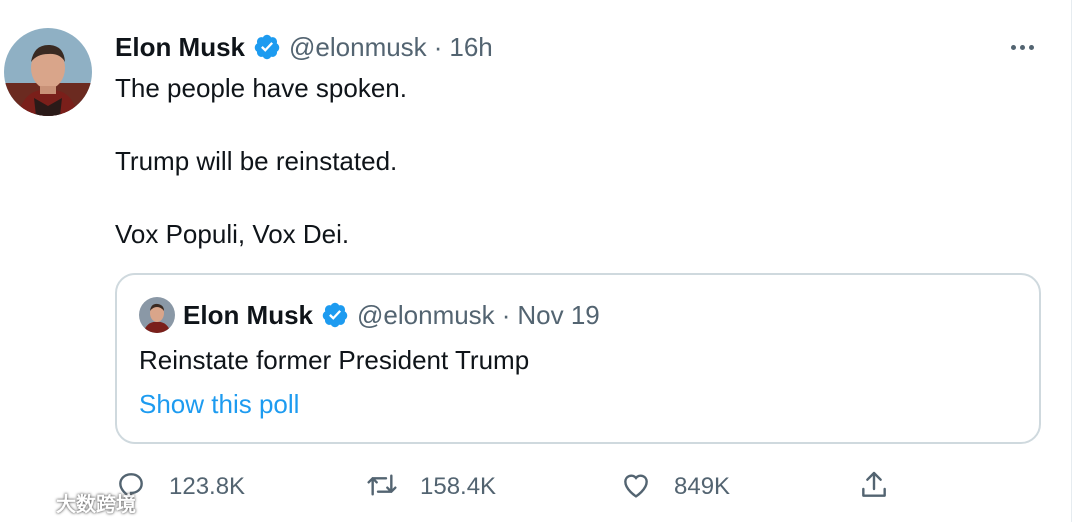 The image size is (1080, 522). I want to click on watermark-logo: 大数跨境, so click(72, 502).